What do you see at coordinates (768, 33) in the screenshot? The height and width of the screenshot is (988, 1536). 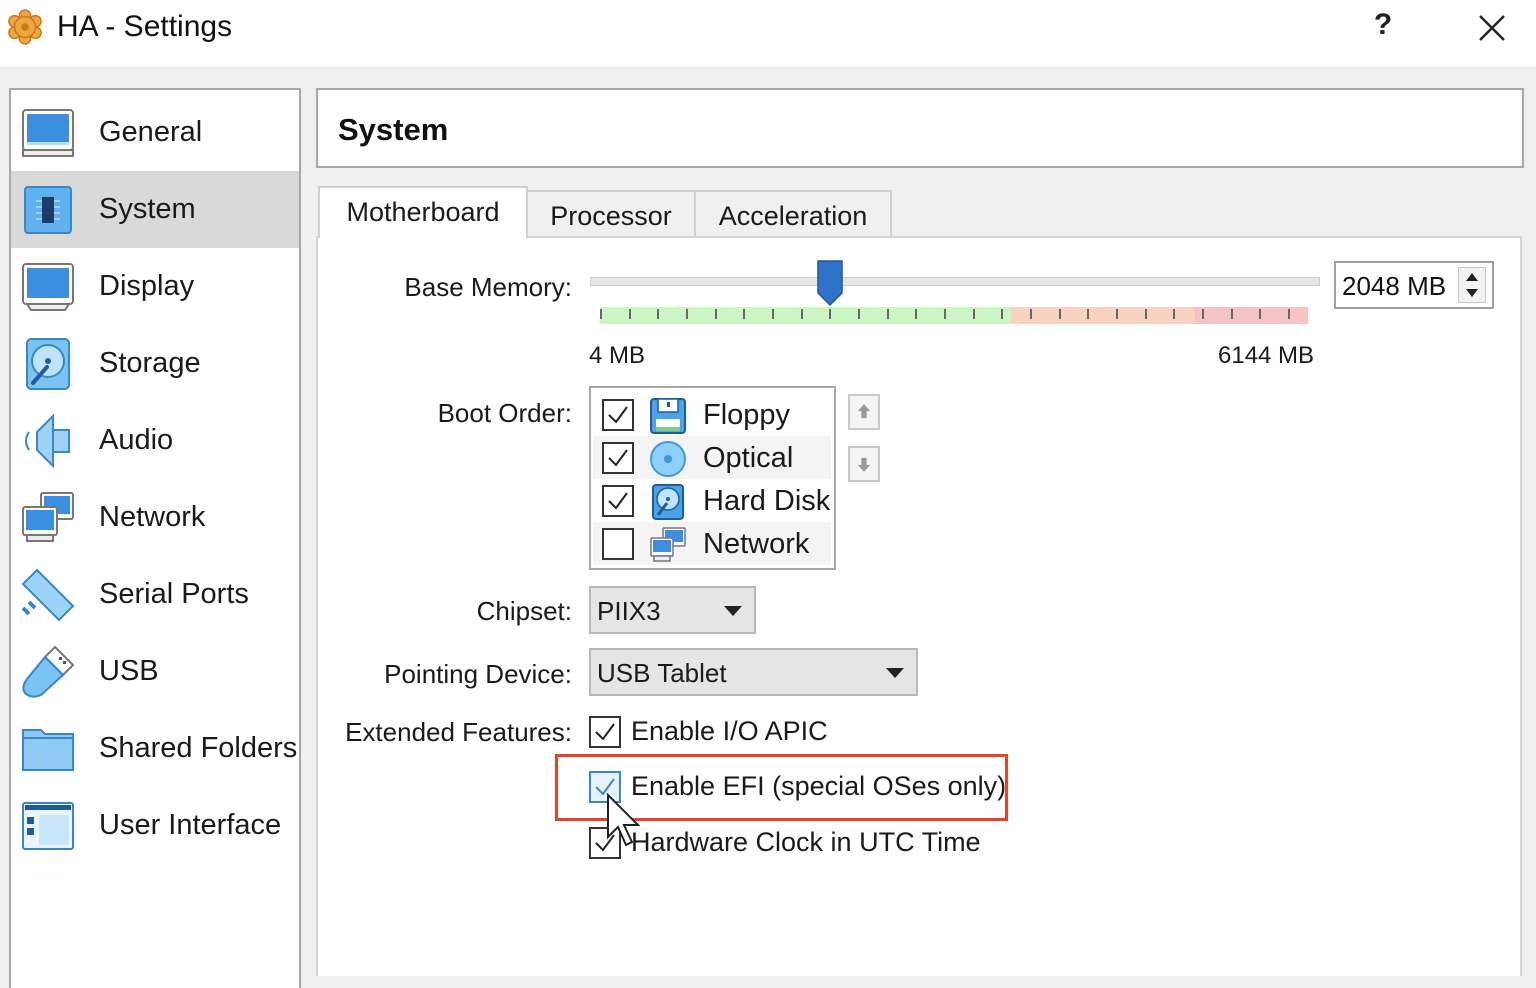 I see `title-bar: HA - Settings ?` at bounding box center [768, 33].